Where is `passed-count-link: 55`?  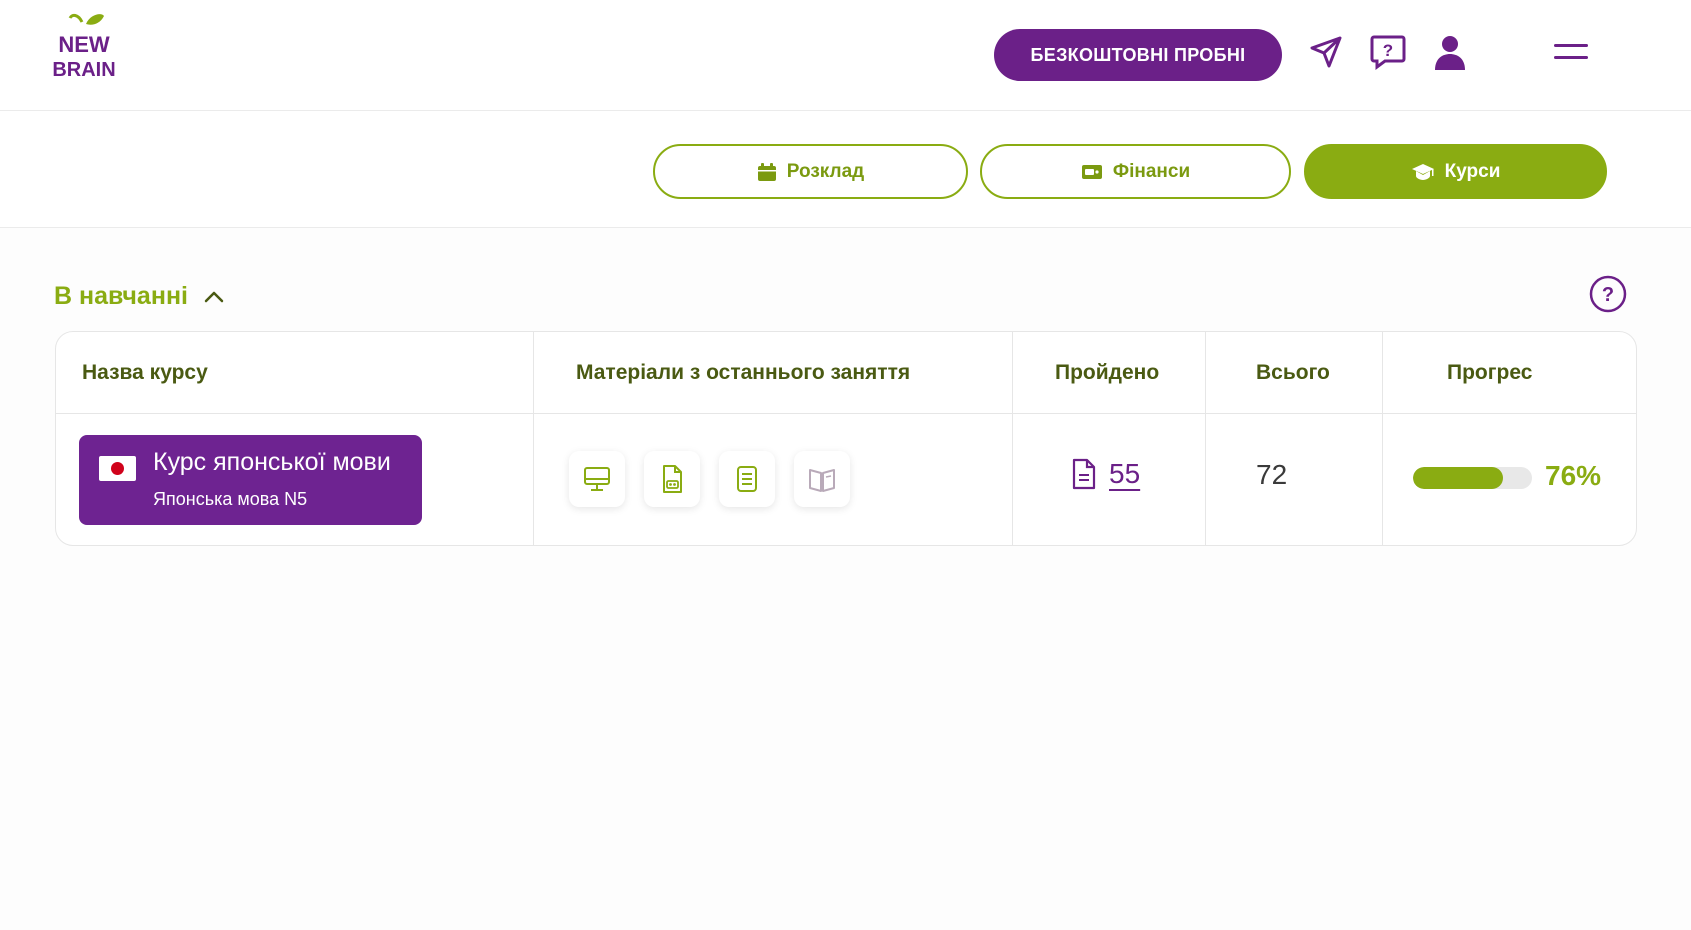
passed-count-link: 55 is located at coordinates (1124, 474).